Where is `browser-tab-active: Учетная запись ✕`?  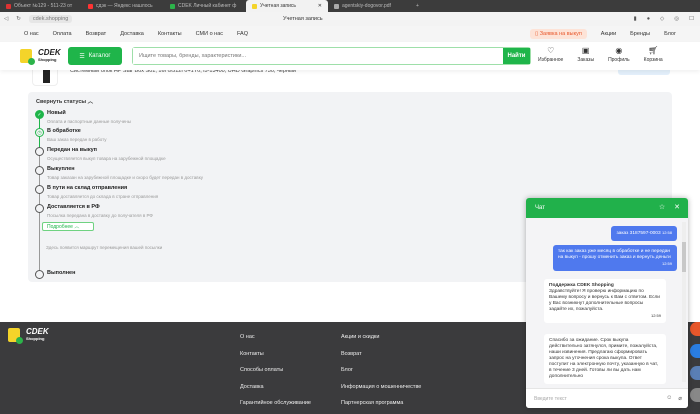 browser-tab-active: Учетная запись ✕ is located at coordinates (287, 6).